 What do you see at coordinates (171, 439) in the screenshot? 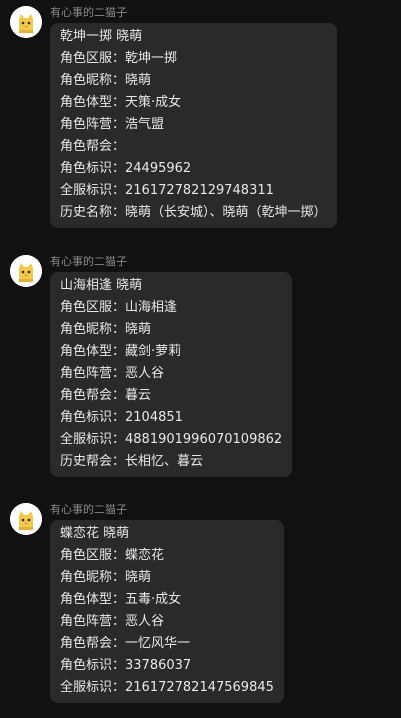
I see `message-line: 全服标识：4881901996070109862` at bounding box center [171, 439].